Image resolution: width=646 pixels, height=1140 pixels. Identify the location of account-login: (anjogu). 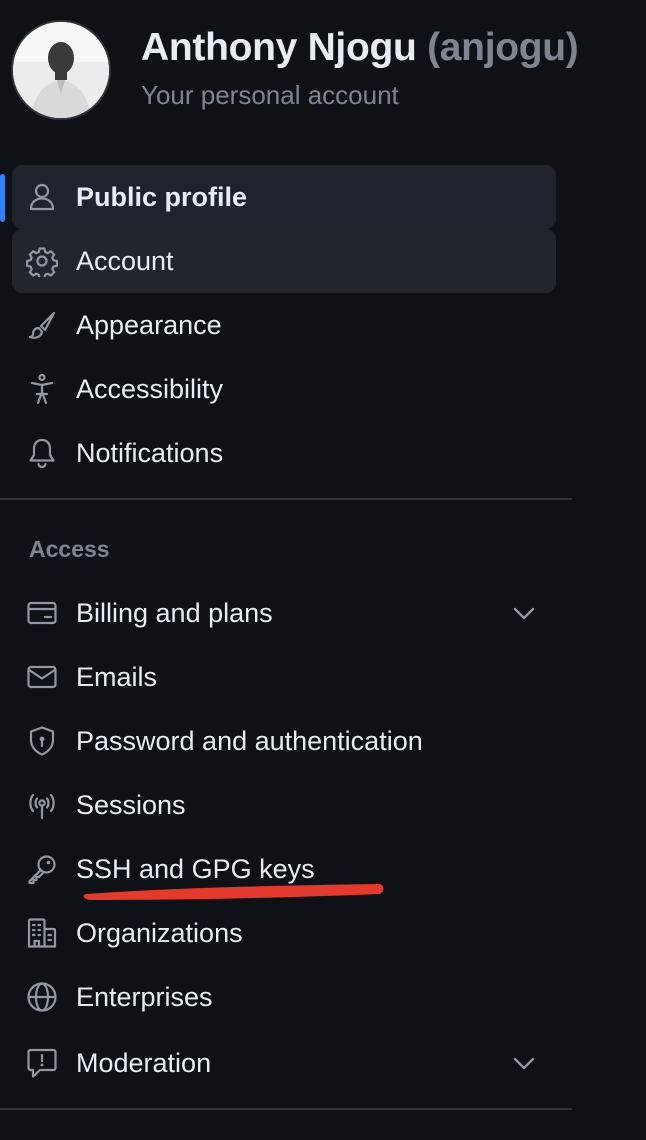
(503, 47).